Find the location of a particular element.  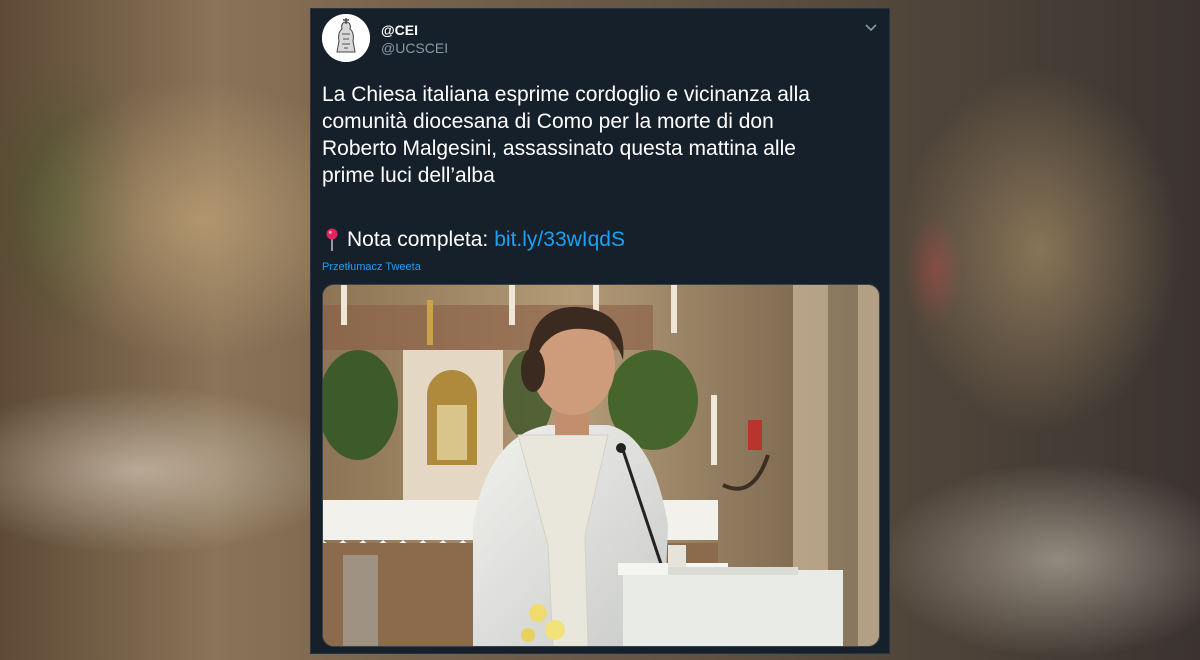

nota-line: Nota completa: bit.ly/33wIqdS is located at coordinates (475, 240).